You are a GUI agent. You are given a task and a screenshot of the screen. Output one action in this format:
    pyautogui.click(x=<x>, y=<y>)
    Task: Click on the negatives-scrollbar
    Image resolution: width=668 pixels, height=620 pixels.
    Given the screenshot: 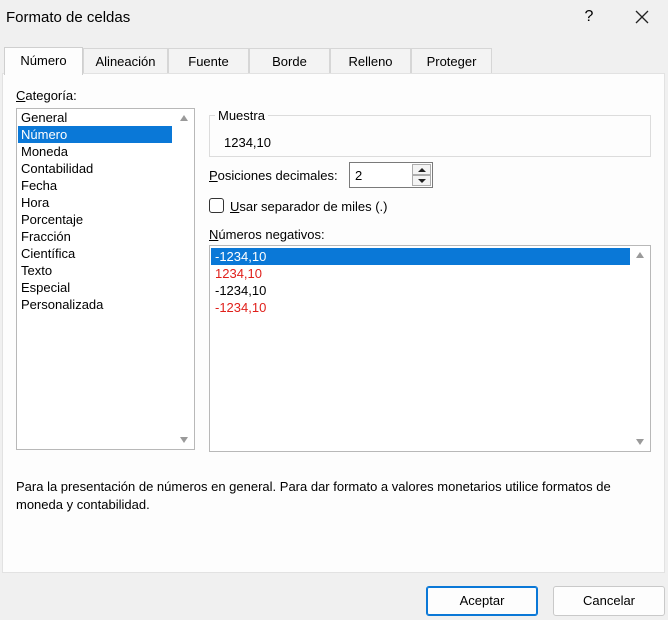 What is the action you would take?
    pyautogui.click(x=640, y=348)
    